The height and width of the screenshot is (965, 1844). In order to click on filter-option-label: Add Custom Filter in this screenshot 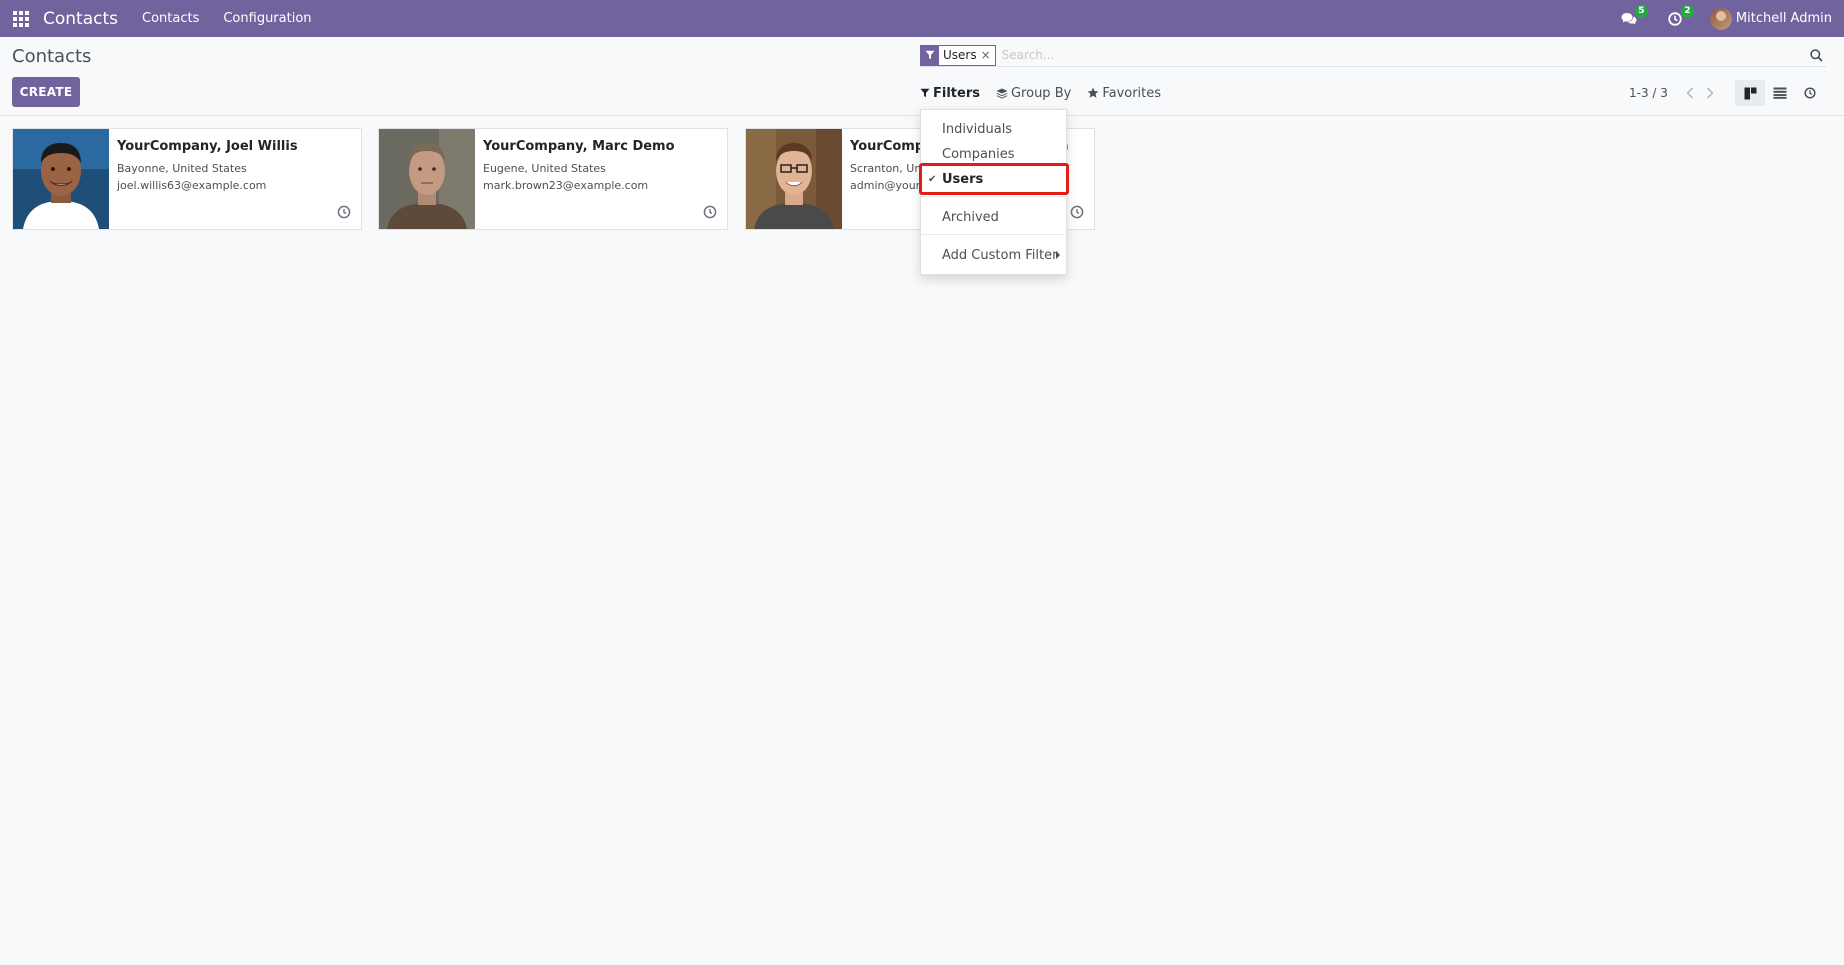, I will do `click(1000, 255)`.